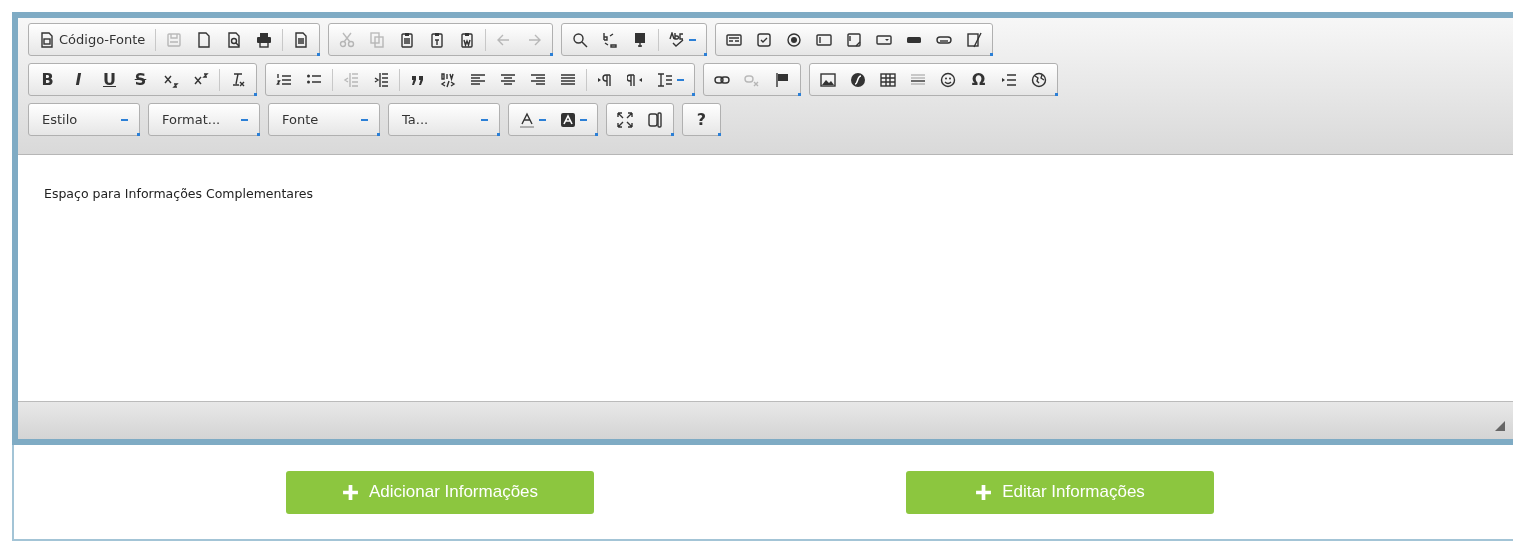 Image resolution: width=1513 pixels, height=552 pixels. Describe the element at coordinates (527, 119) in the screenshot. I see `text-color-icon` at that location.